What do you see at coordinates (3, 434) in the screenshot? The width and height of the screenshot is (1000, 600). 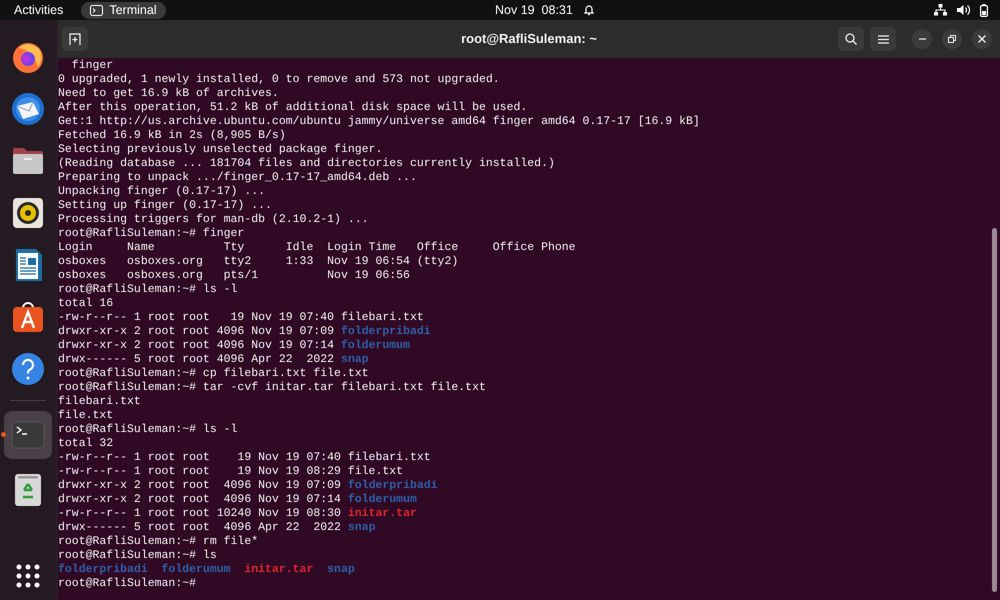 I see `running-indicator` at bounding box center [3, 434].